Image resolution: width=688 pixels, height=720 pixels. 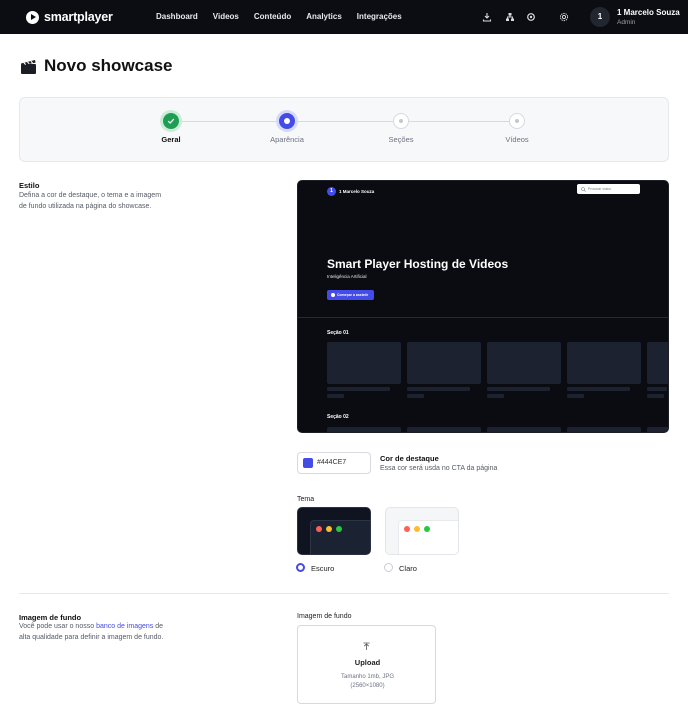 I want to click on preview-divider, so click(x=483, y=317).